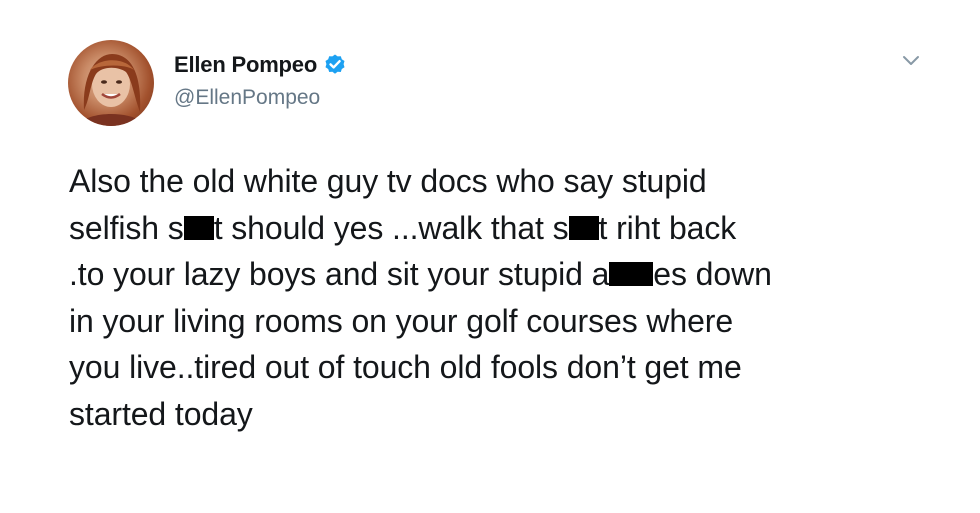 This screenshot has width=980, height=513. What do you see at coordinates (245, 65) in the screenshot?
I see `display-name: Ellen Pompeo` at bounding box center [245, 65].